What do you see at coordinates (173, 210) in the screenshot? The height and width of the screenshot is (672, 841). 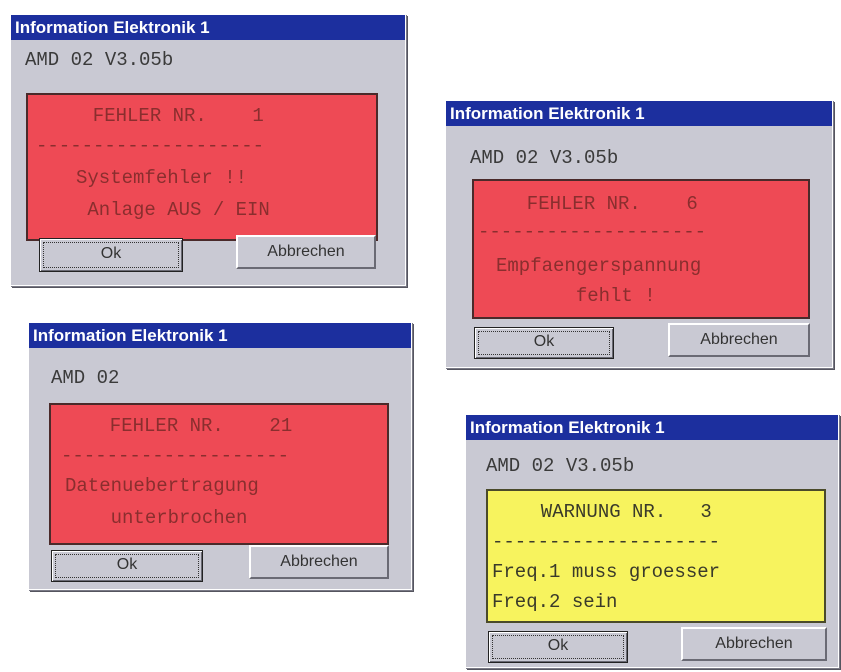 I see `error-message-line-2: Anlage AUS / EIN` at bounding box center [173, 210].